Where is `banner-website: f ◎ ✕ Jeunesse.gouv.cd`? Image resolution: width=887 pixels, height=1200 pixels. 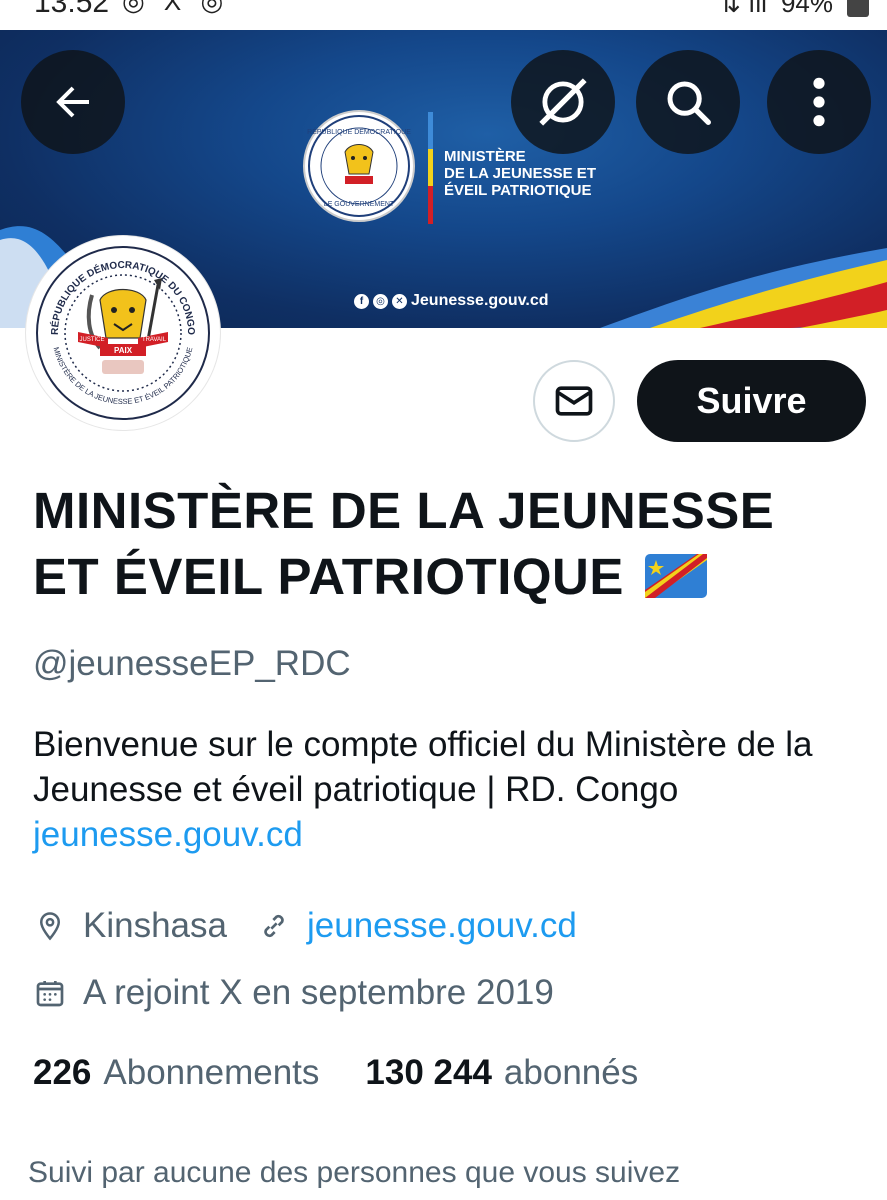
banner-website: f ◎ ✕ Jeunesse.gouv.cd is located at coordinates (451, 301).